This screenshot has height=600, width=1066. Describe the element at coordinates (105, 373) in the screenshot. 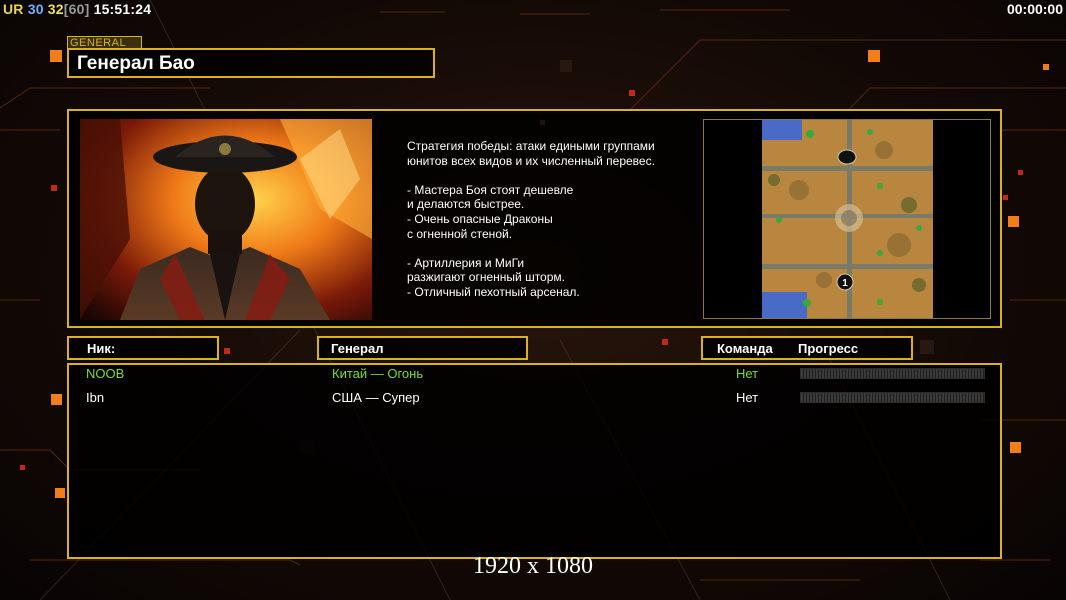

I see `player-nick: NOOB` at that location.